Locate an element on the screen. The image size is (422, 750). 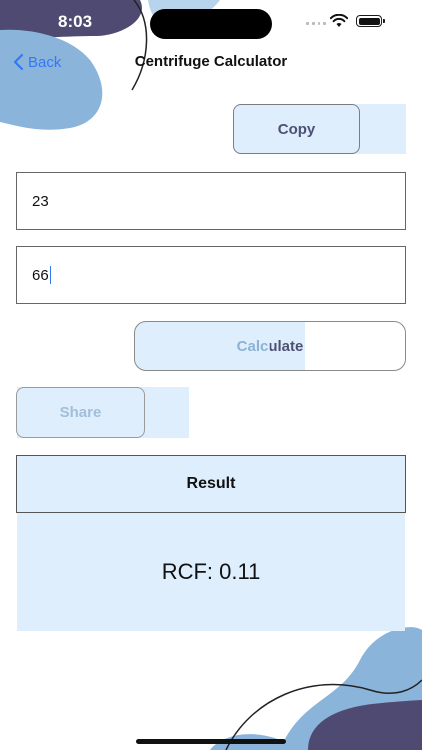
copy-button: Copy is located at coordinates (296, 129).